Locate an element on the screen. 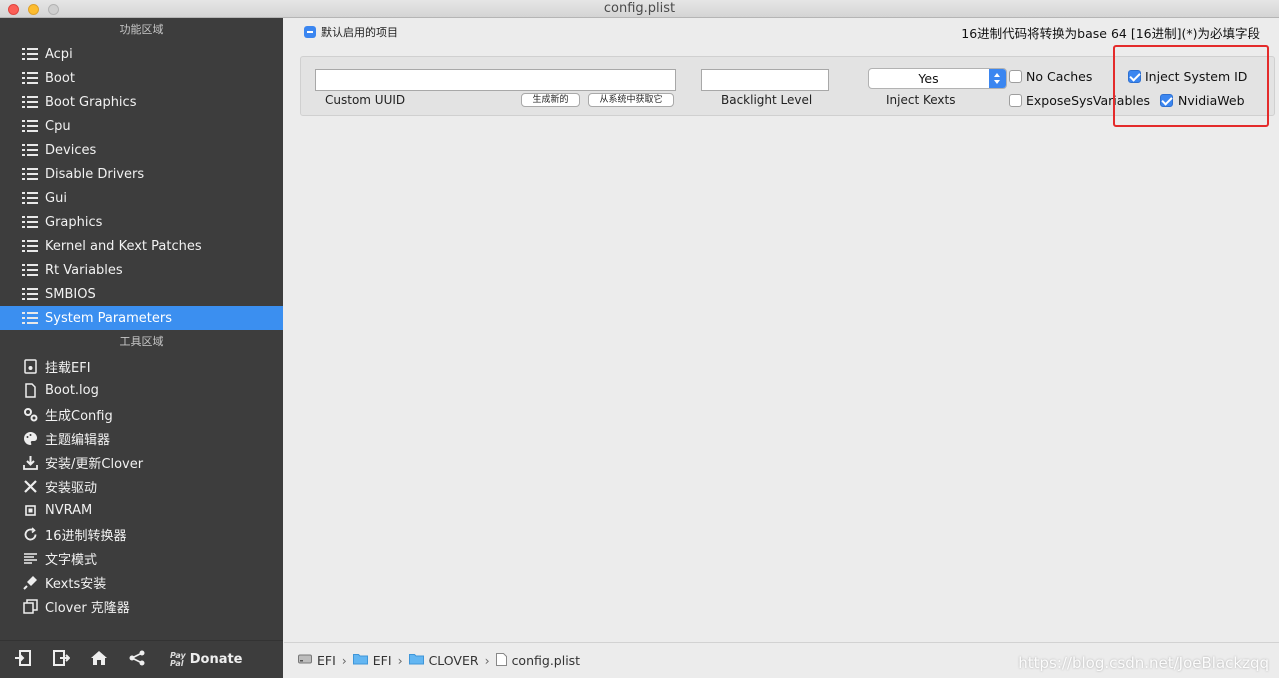 The width and height of the screenshot is (1279, 678). sidebar-item-kernel-and-kext-patches: Kernel and Kext Patches is located at coordinates (141, 246).